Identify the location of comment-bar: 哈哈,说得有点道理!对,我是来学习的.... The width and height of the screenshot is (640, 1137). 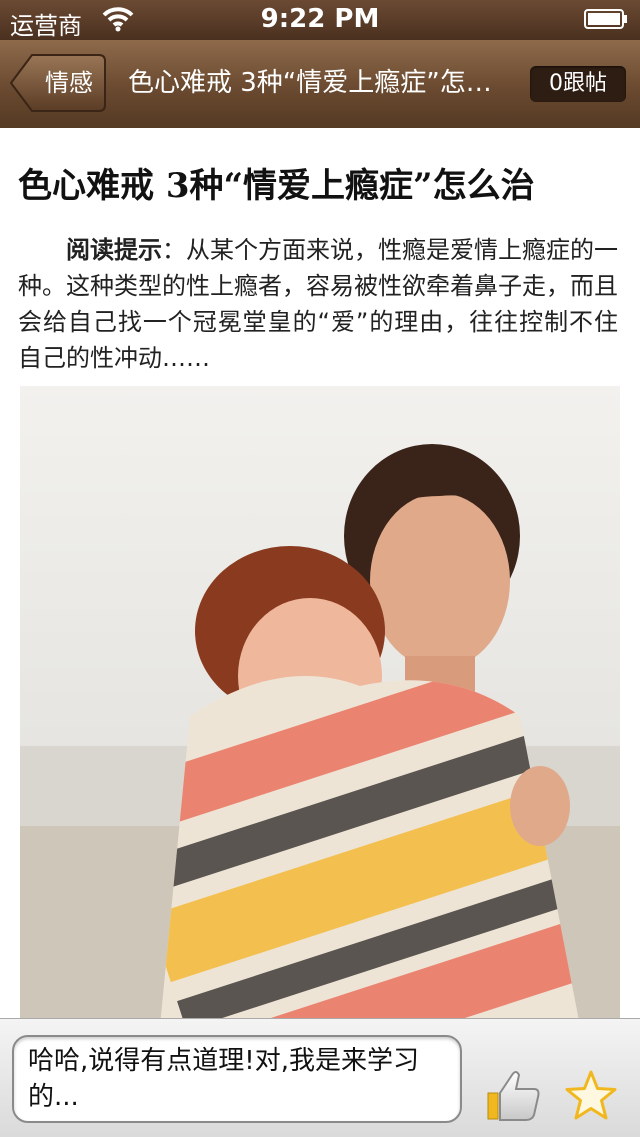
(320, 1077).